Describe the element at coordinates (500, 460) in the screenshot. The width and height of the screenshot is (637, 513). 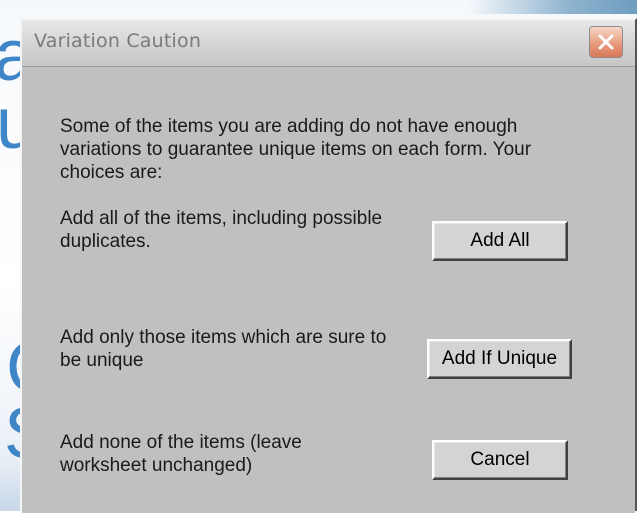
I see `cancel-button: Cancel` at that location.